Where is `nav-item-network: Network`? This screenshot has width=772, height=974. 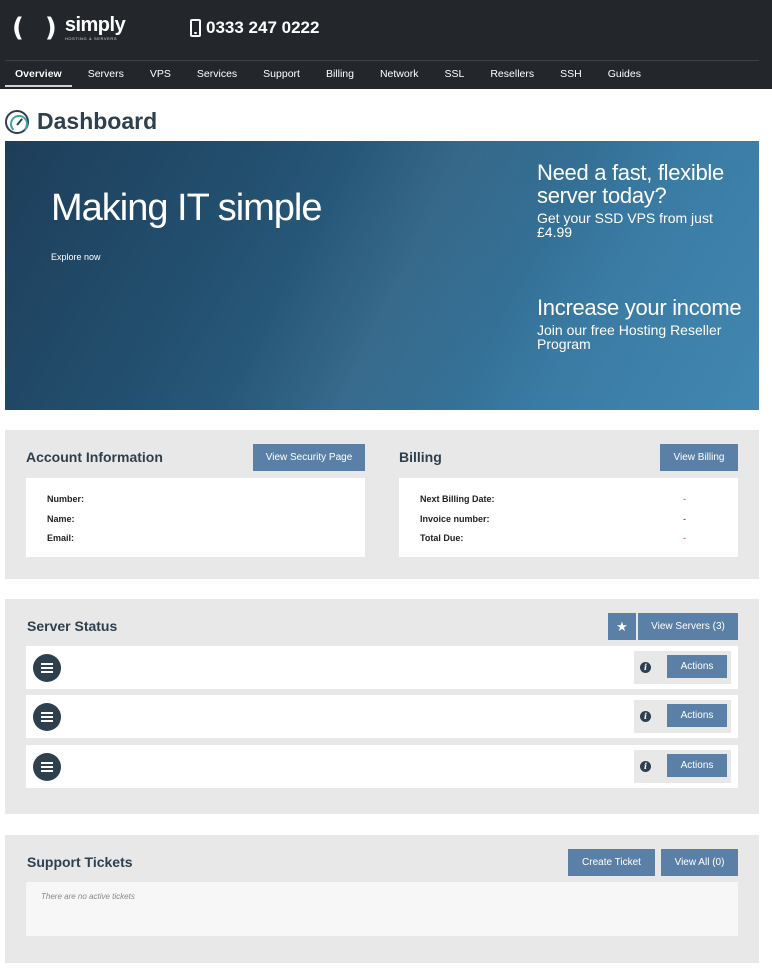 nav-item-network: Network is located at coordinates (399, 74).